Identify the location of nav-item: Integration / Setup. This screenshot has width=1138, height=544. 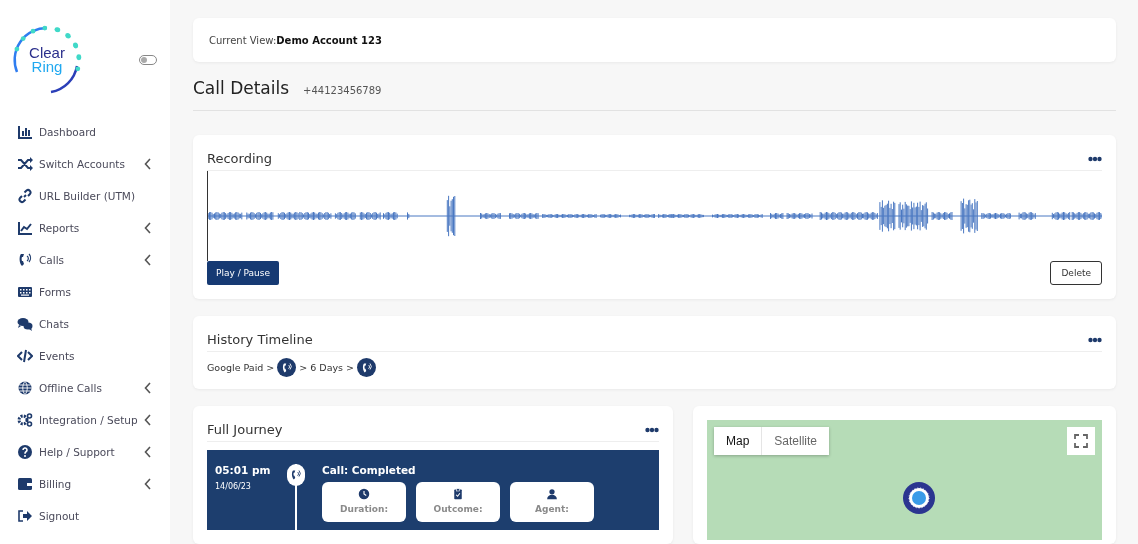
(85, 420).